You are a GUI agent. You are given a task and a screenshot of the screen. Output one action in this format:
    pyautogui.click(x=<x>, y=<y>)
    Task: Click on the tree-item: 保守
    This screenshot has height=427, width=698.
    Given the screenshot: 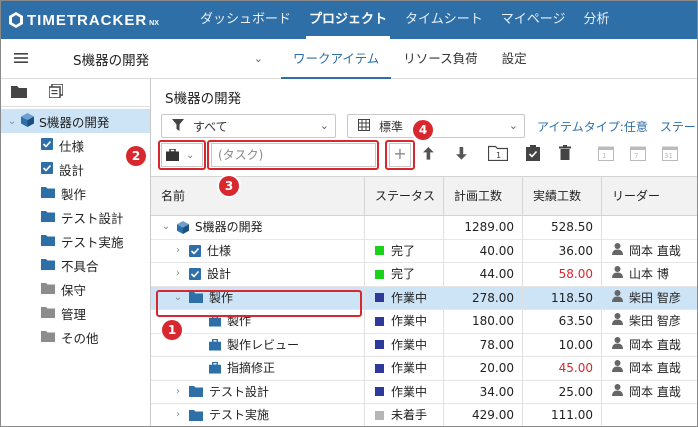 What is the action you would take?
    pyautogui.click(x=75, y=289)
    